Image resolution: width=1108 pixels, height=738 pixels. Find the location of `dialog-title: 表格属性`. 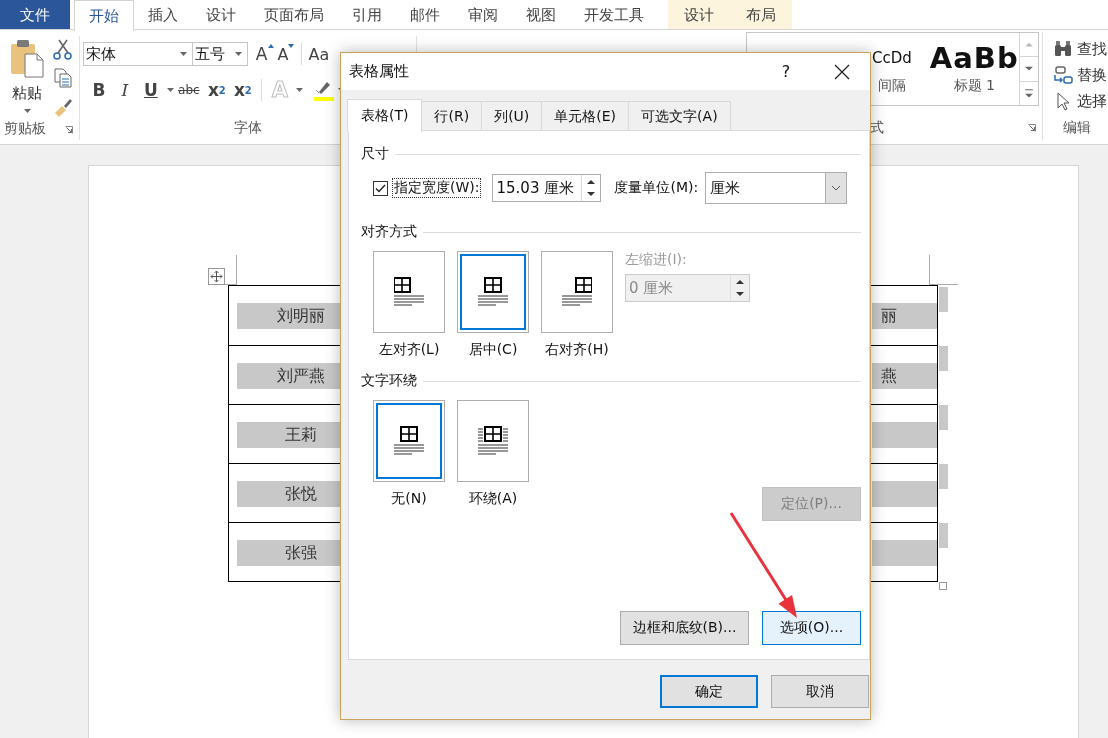

dialog-title: 表格属性 is located at coordinates (379, 71).